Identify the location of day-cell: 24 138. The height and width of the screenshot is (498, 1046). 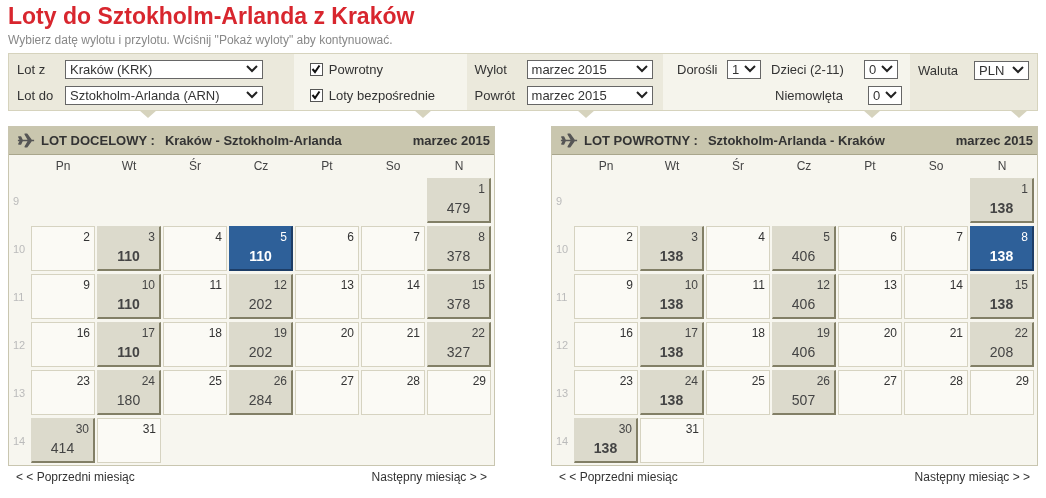
(672, 392).